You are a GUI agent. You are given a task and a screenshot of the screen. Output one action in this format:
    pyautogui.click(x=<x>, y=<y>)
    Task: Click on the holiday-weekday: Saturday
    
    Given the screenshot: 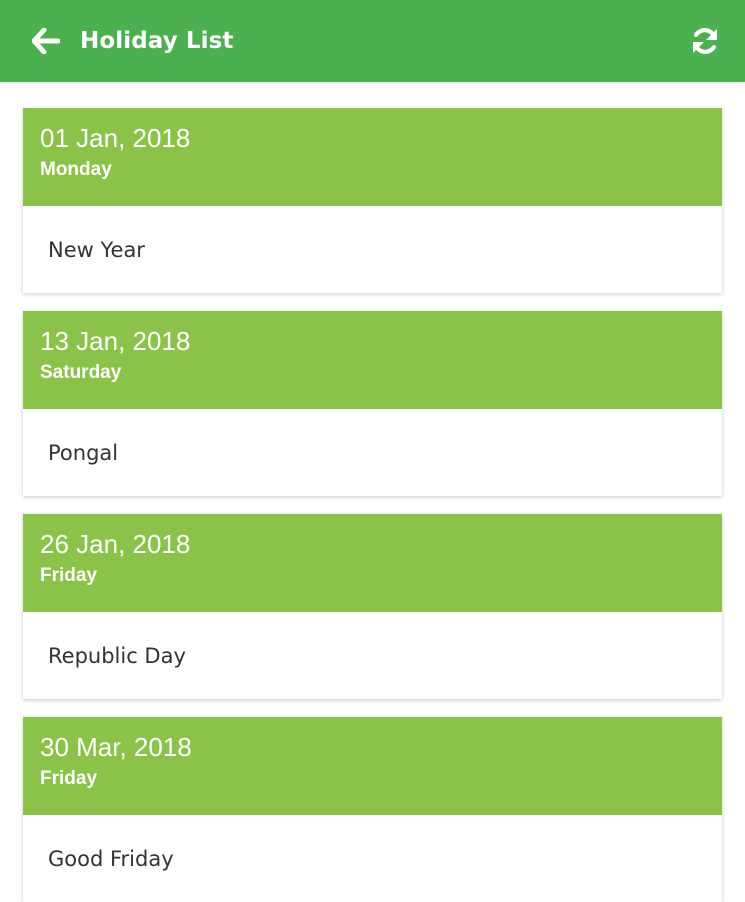 What is the action you would take?
    pyautogui.click(x=81, y=372)
    